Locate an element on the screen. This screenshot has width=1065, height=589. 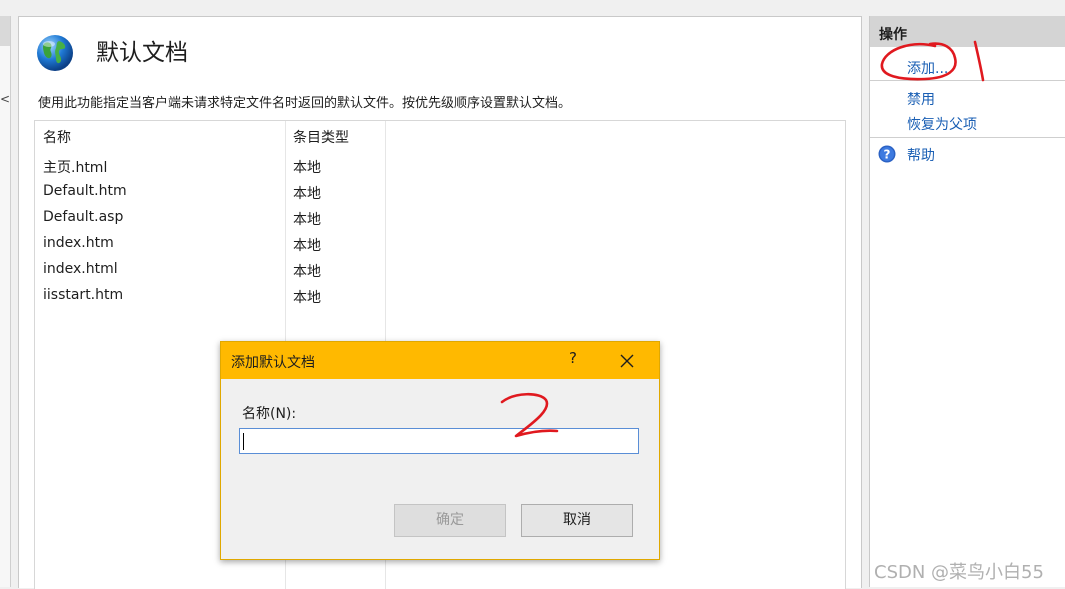
list-item: index.html 本地 is located at coordinates (235, 274).